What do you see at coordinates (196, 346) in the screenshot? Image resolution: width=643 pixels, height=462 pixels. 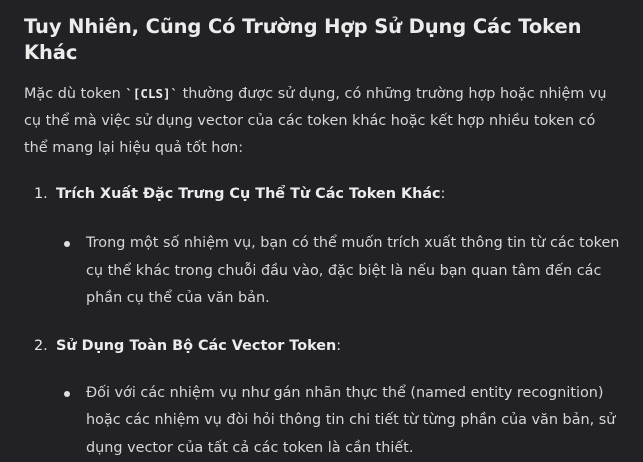 I see `list-item-heading: Sử Dụng Toàn Bộ Các Vector Token` at bounding box center [196, 346].